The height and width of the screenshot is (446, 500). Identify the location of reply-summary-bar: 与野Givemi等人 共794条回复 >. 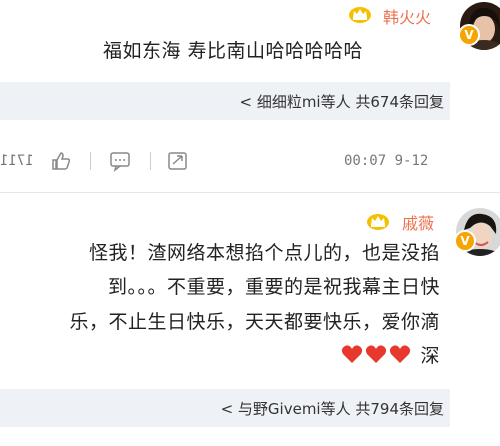
(225, 408).